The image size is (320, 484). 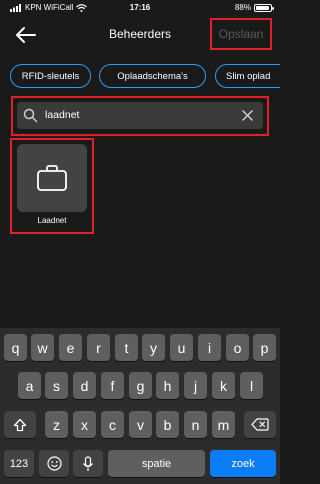 I want to click on key-p: p, so click(x=264, y=347).